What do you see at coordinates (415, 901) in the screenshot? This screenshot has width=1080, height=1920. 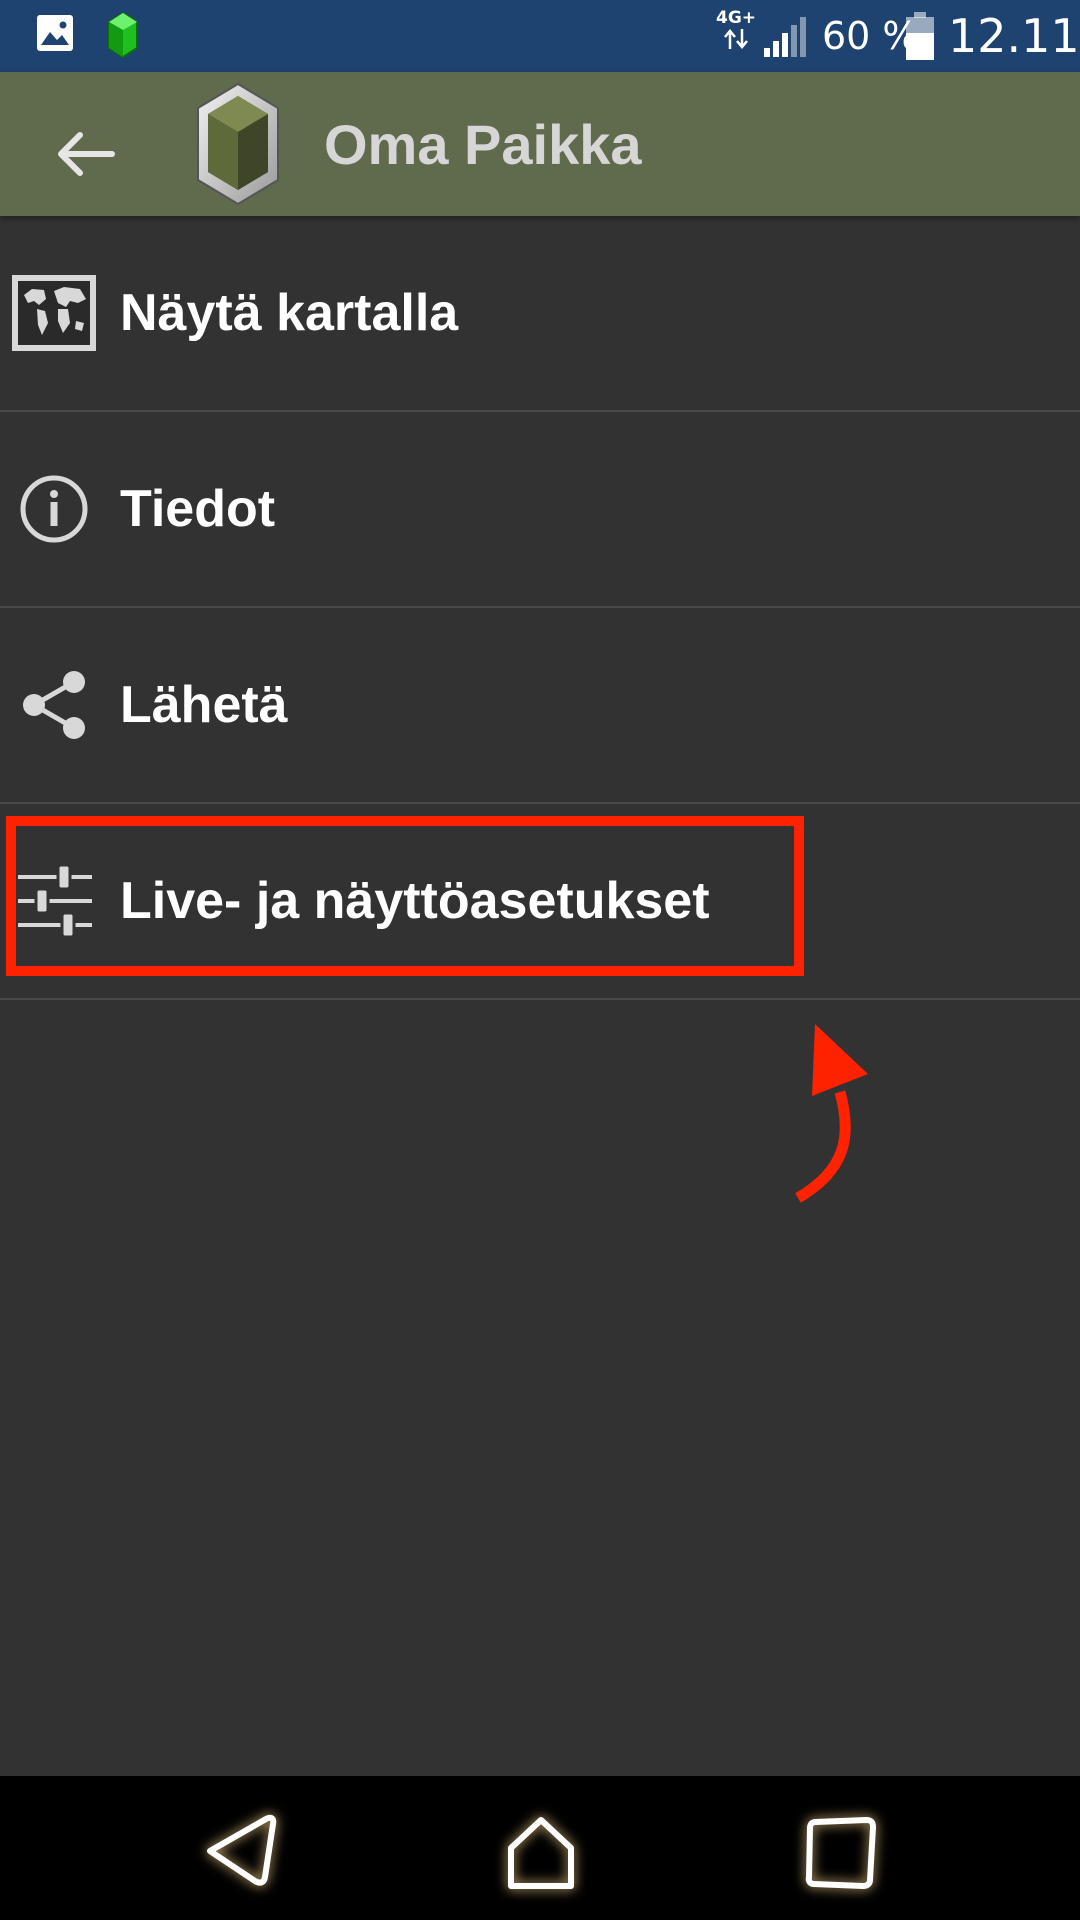 I see `menu-item-label: Live- ja näyttöasetukset` at bounding box center [415, 901].